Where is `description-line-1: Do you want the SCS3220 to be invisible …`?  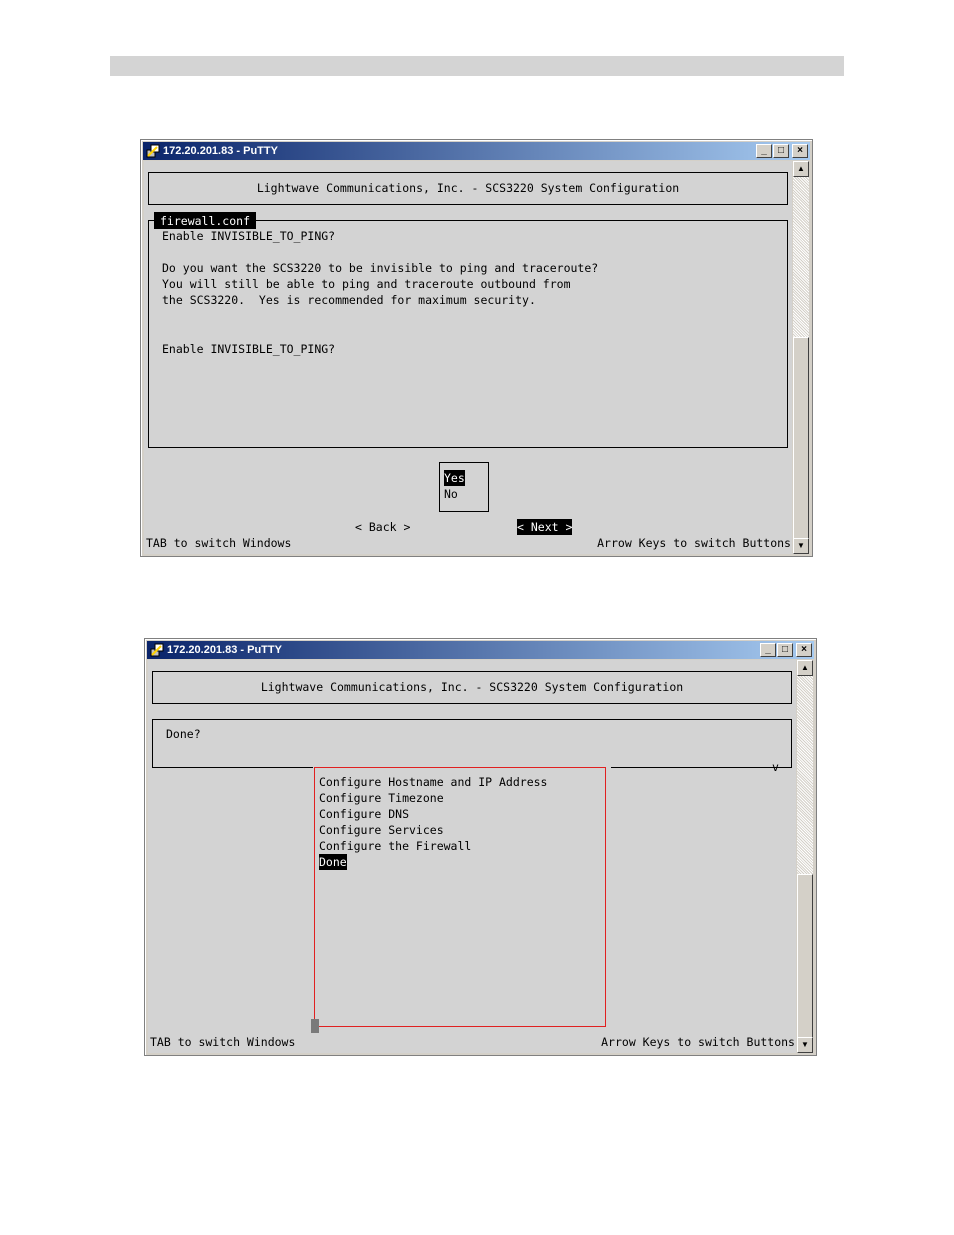 description-line-1: Do you want the SCS3220 to be invisible … is located at coordinates (380, 268).